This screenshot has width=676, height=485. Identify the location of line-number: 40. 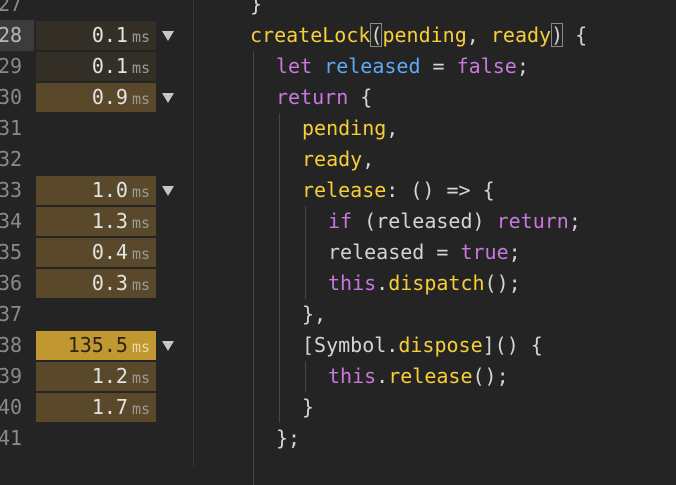
(17, 407).